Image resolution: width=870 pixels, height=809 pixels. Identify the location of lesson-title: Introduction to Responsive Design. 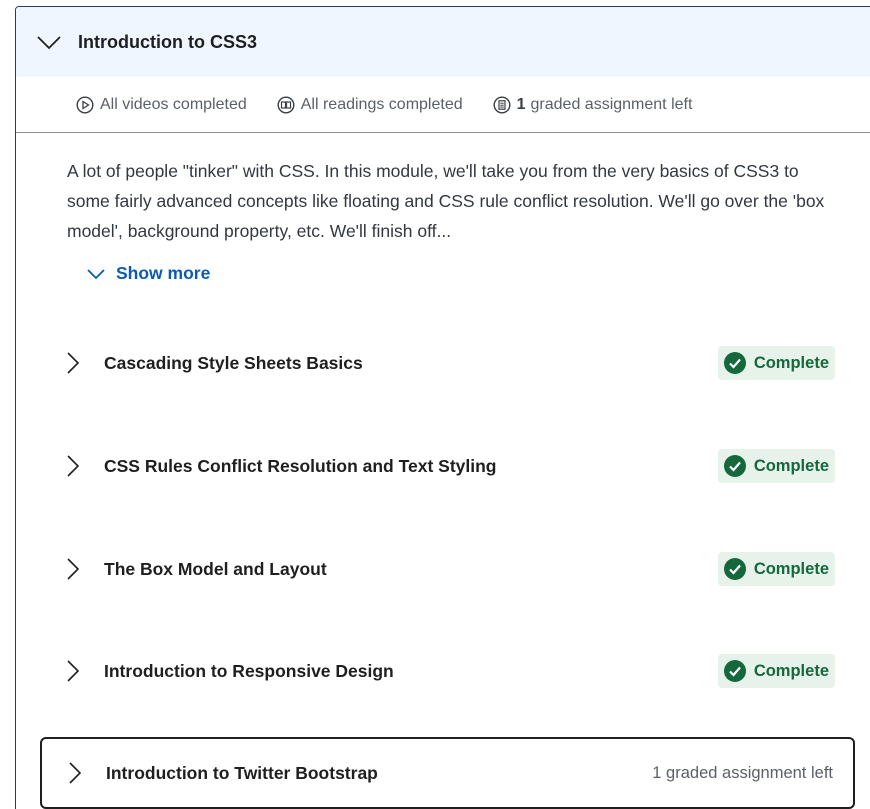
(249, 670).